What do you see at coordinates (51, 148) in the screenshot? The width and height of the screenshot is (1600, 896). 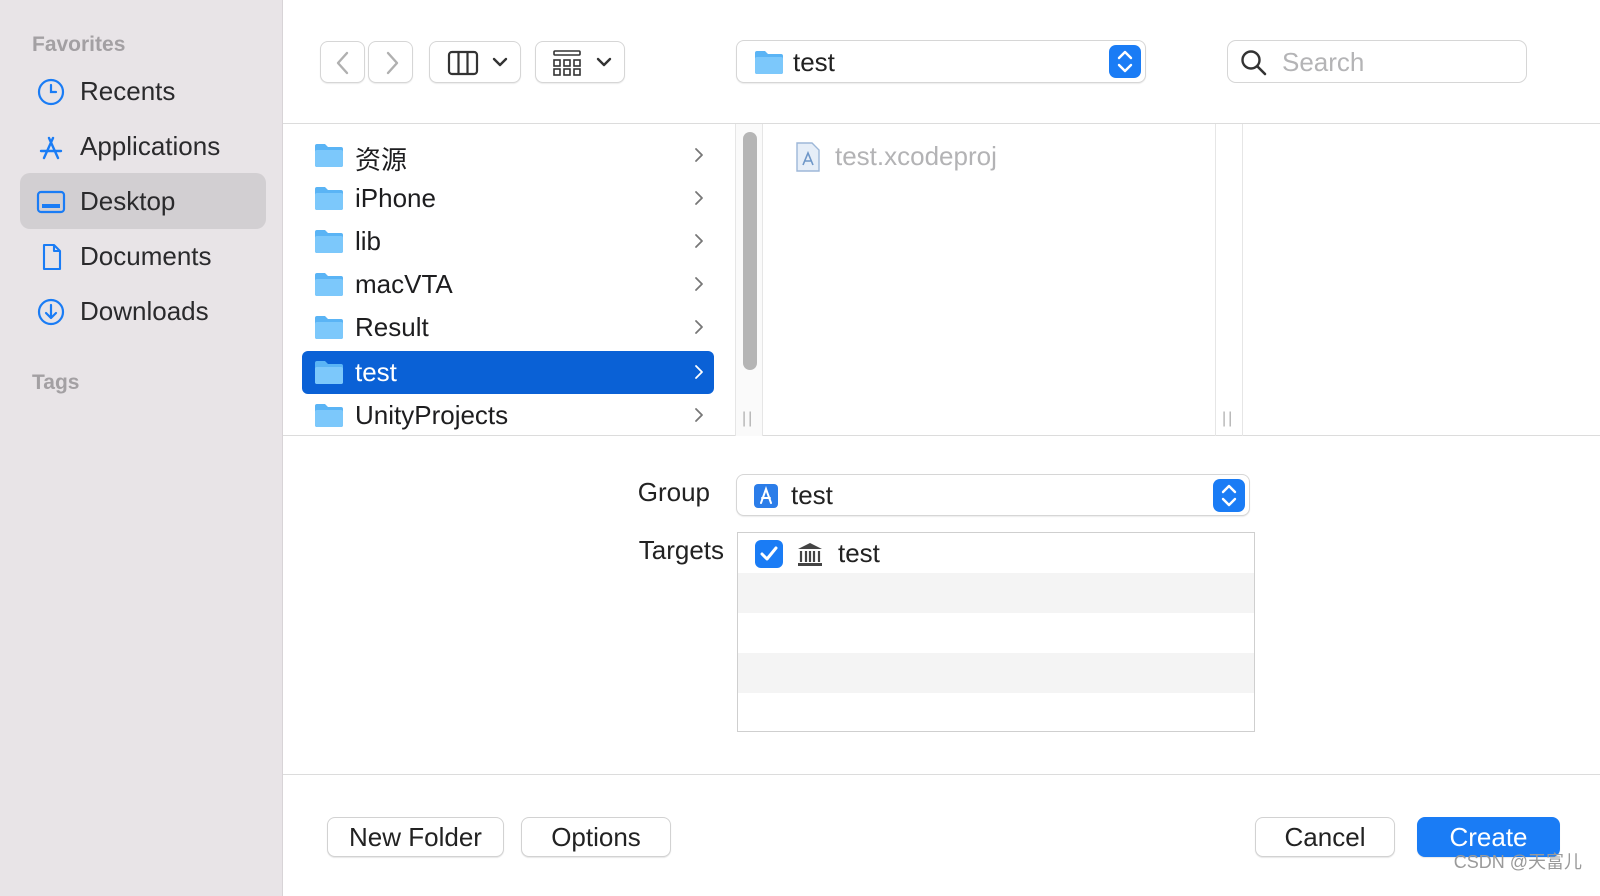 I see `applications-icon` at bounding box center [51, 148].